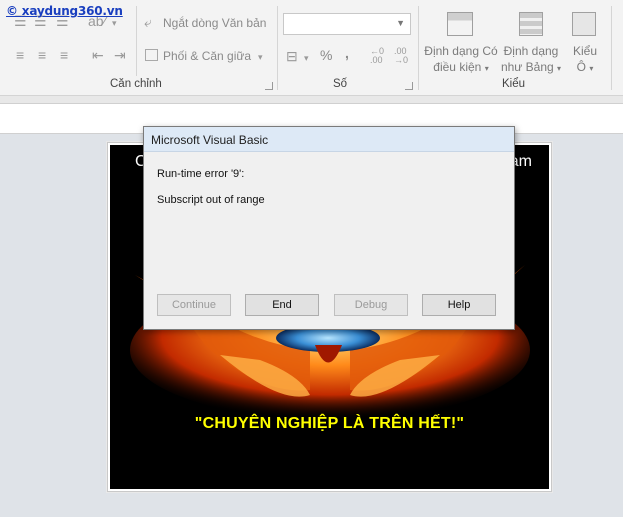  I want to click on conditional-formatting-label: Định dạng Có điều kiện ▾, so click(461, 59).